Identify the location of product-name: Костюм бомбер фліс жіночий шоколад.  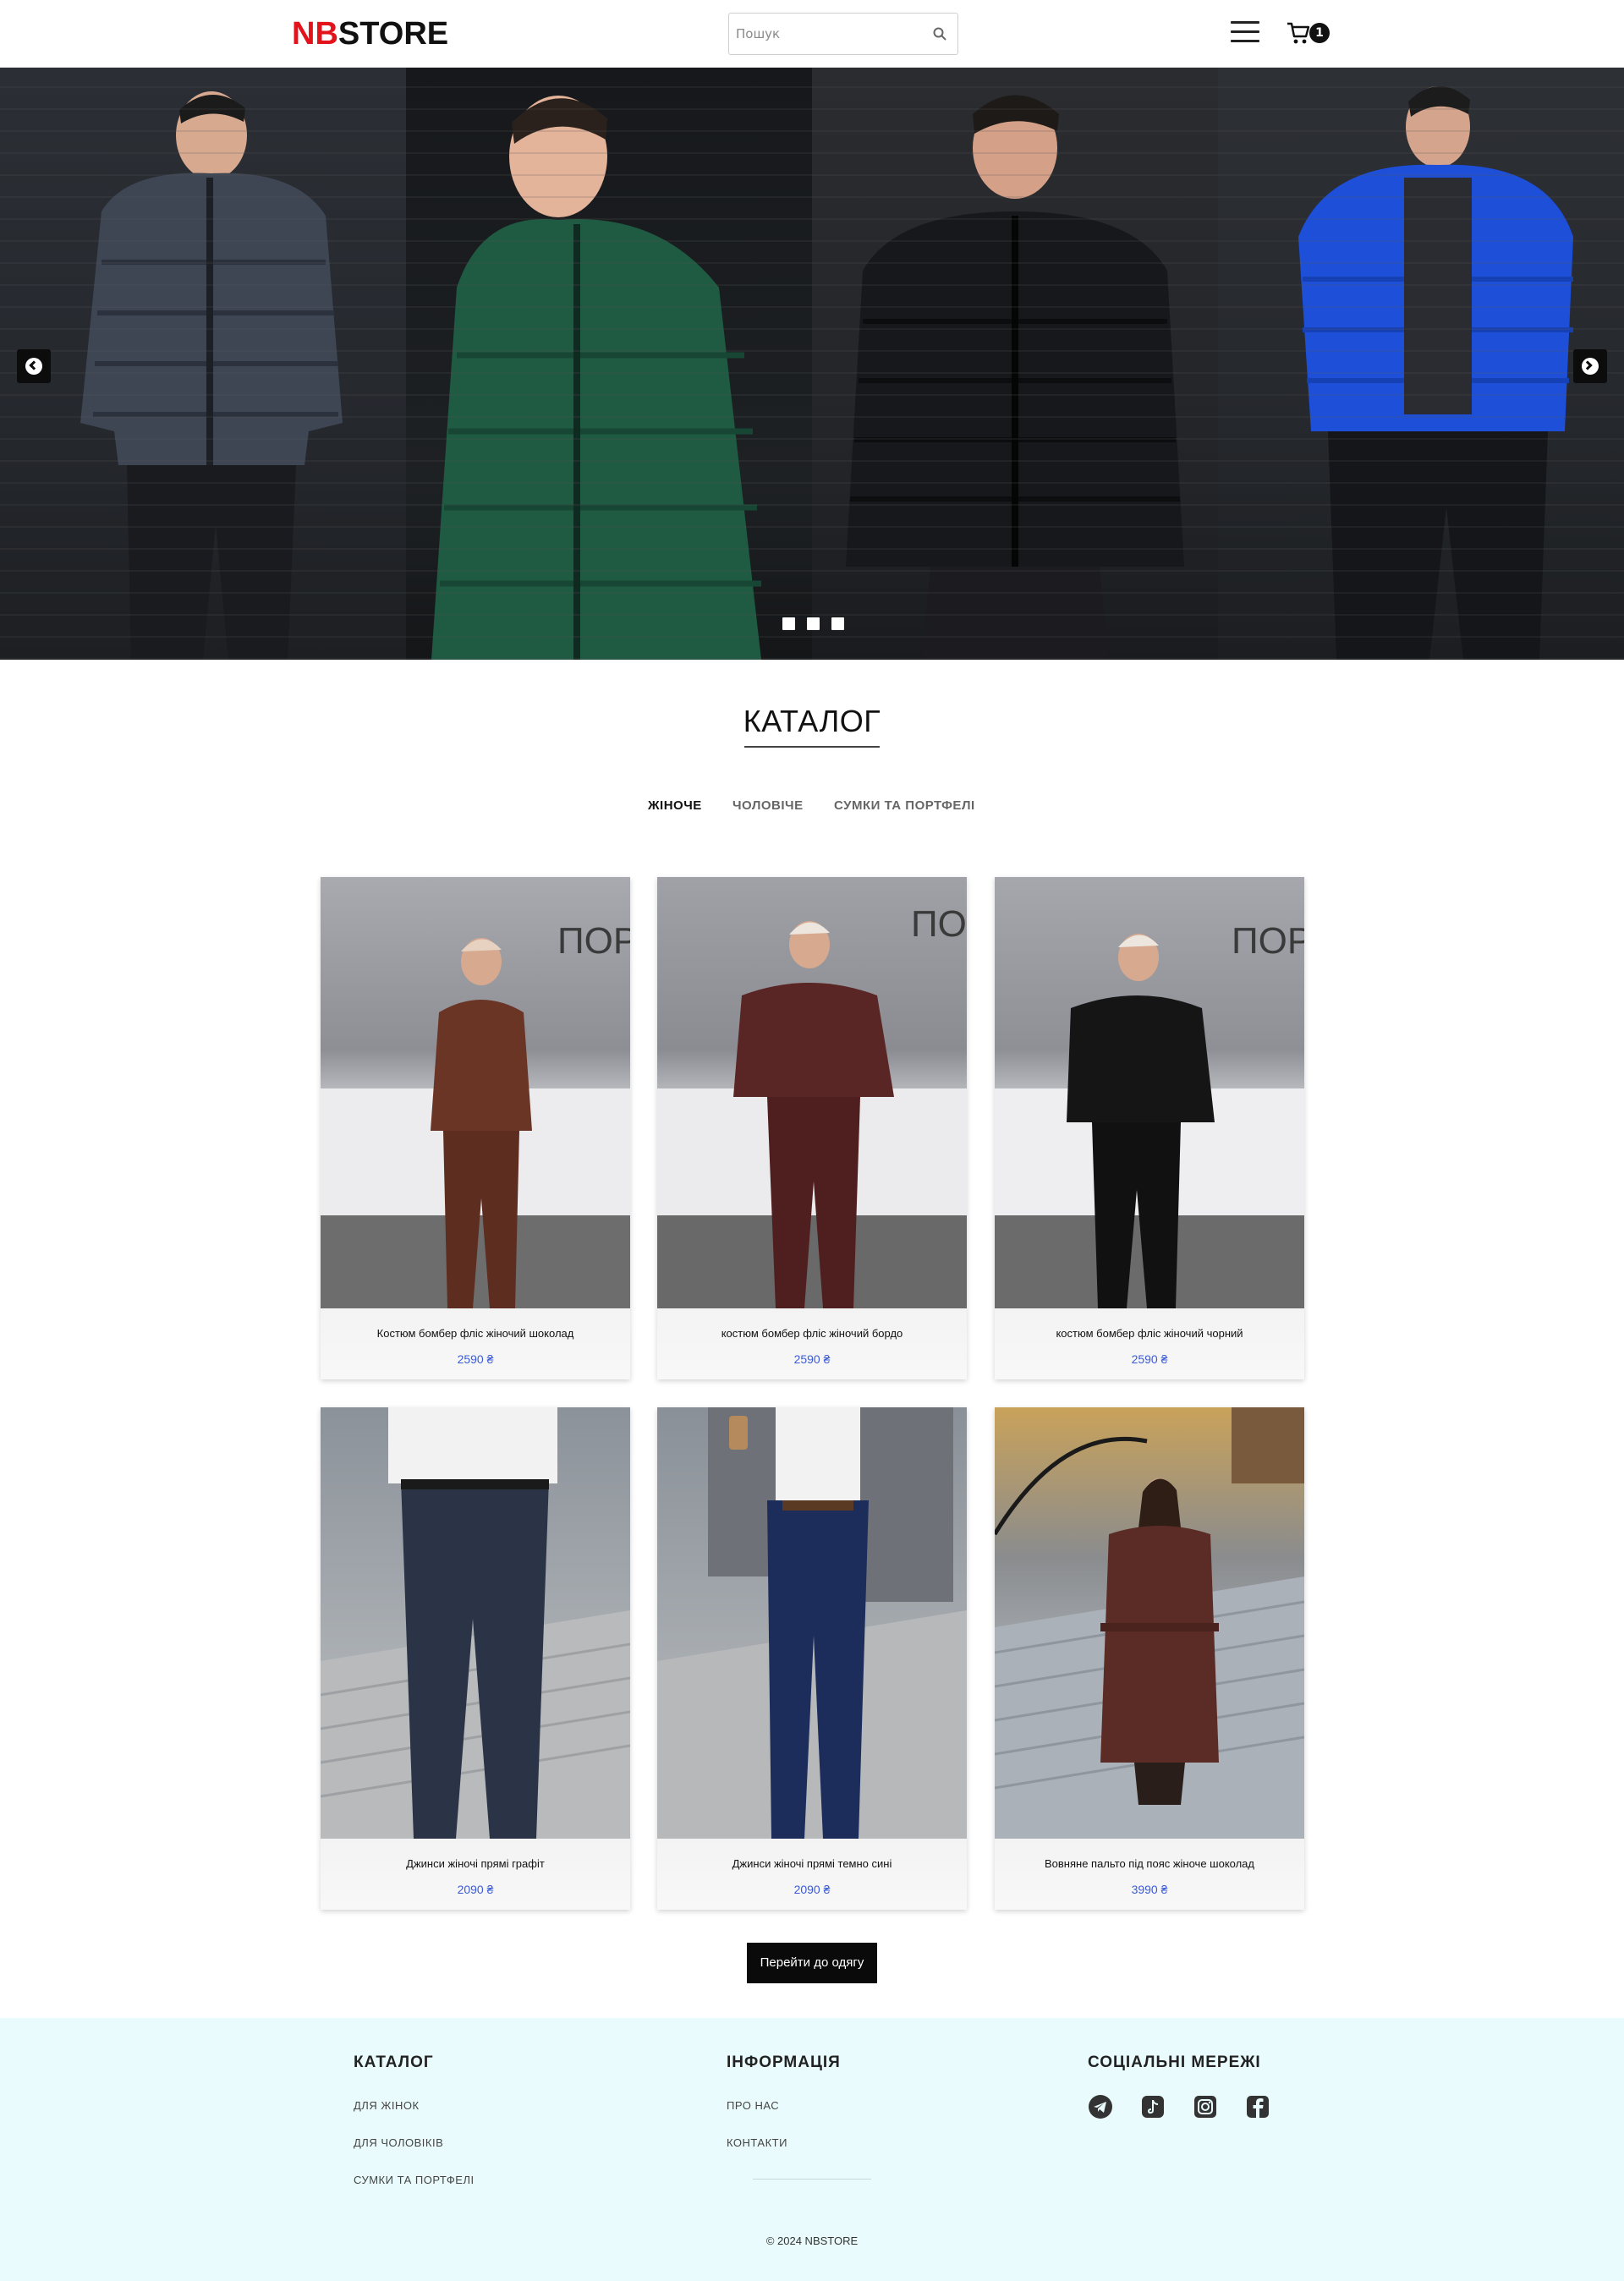
(475, 1333).